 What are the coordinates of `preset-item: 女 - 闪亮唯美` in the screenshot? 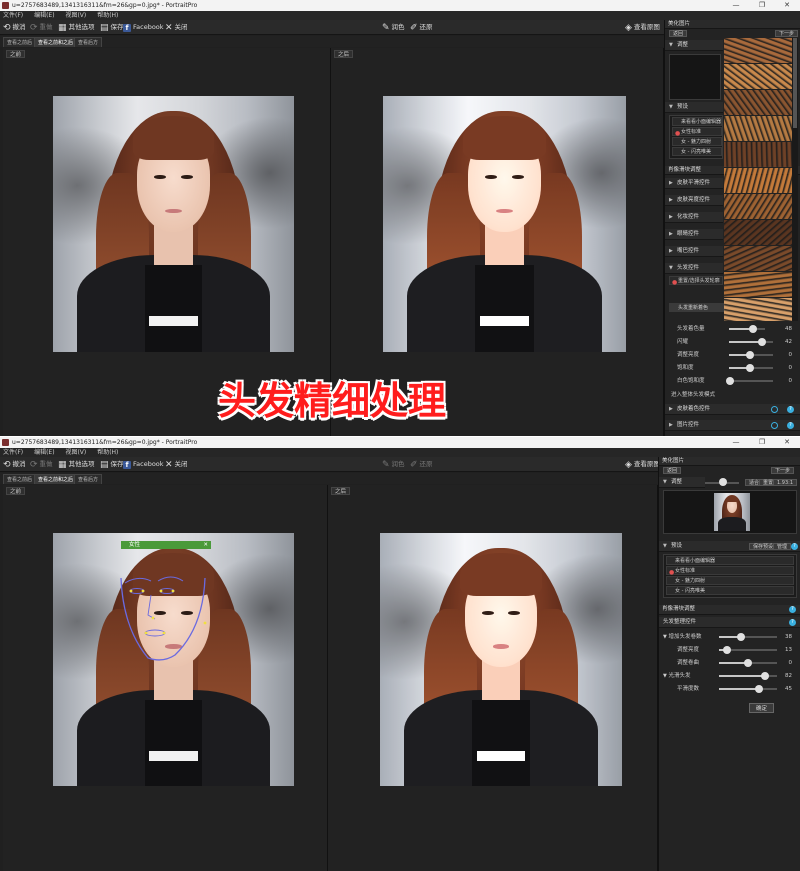 It's located at (697, 151).